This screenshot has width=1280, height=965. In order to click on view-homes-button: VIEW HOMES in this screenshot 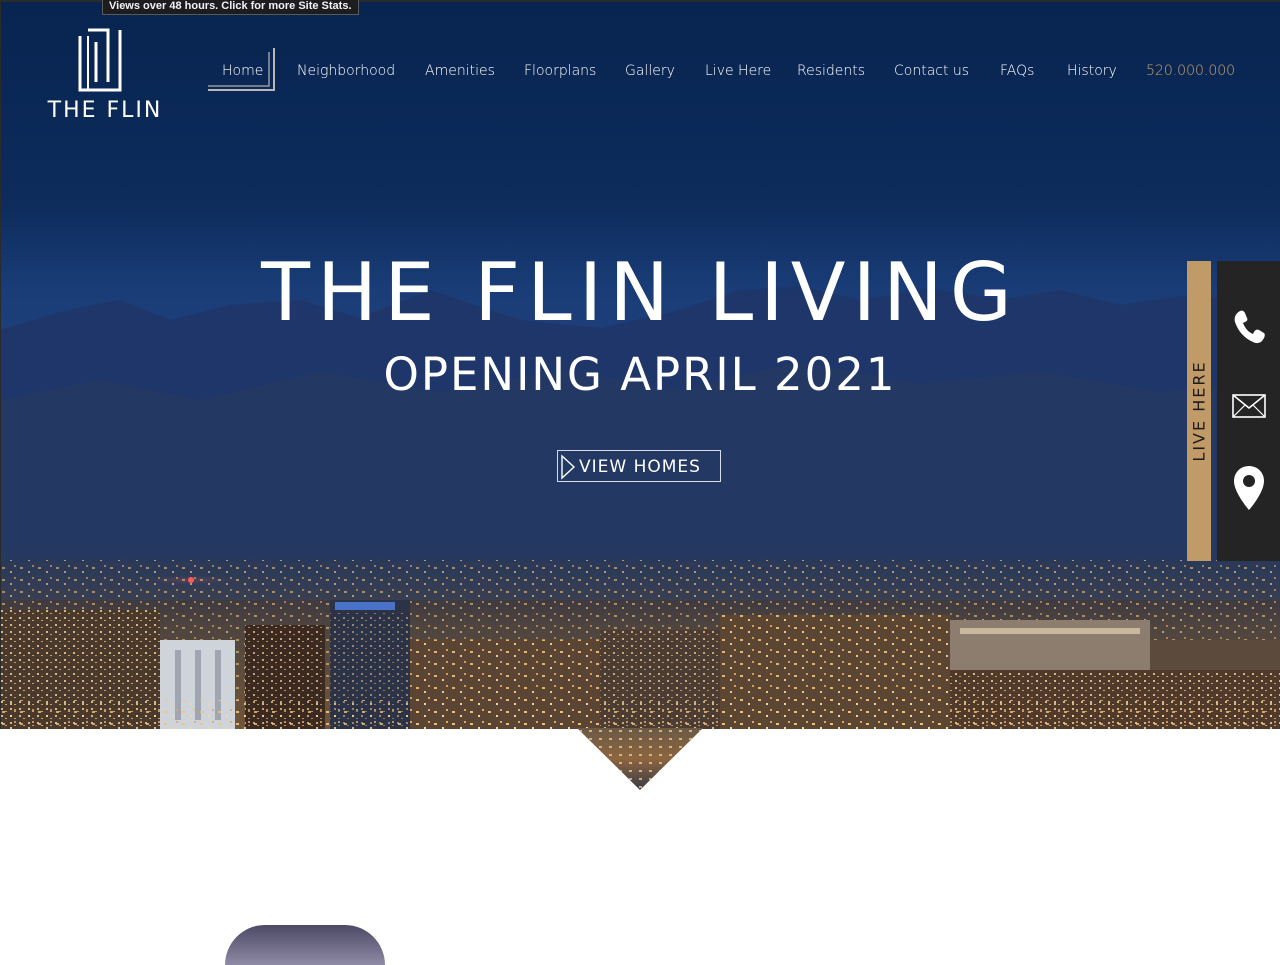, I will do `click(639, 466)`.